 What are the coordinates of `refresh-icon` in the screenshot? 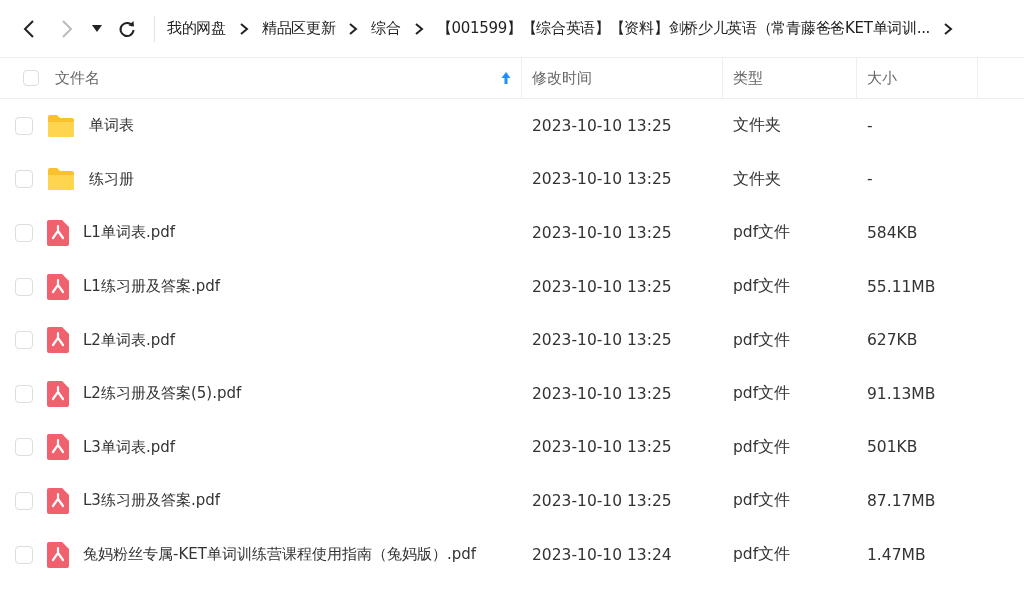 It's located at (127, 28).